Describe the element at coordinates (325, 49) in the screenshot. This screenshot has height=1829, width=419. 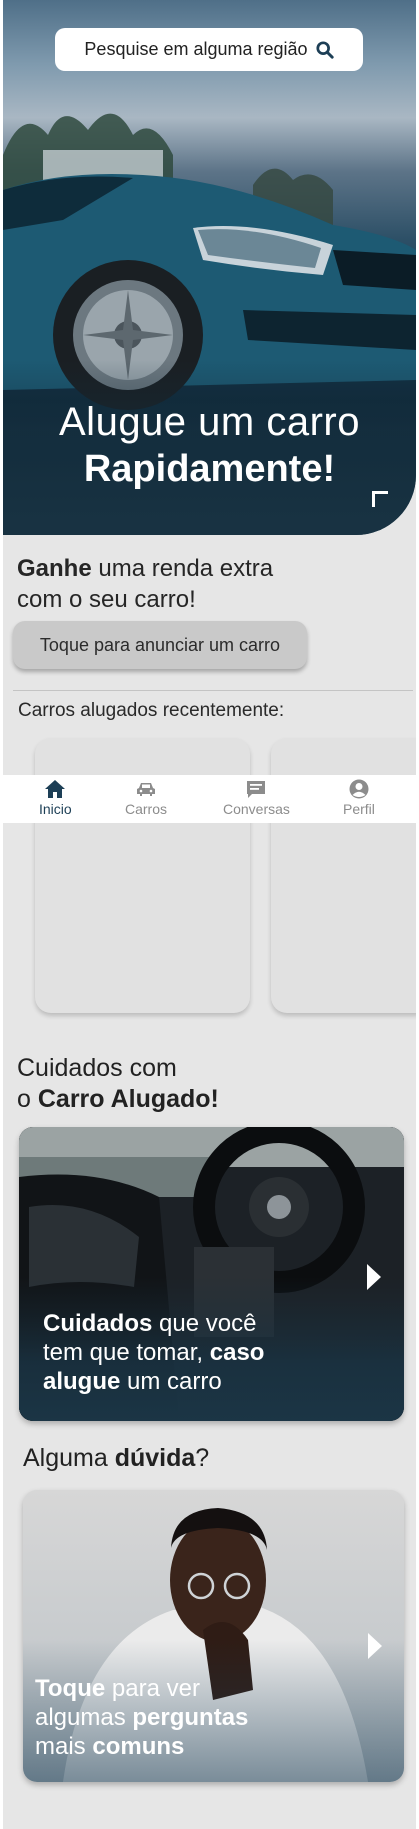
I see `search-icon` at that location.